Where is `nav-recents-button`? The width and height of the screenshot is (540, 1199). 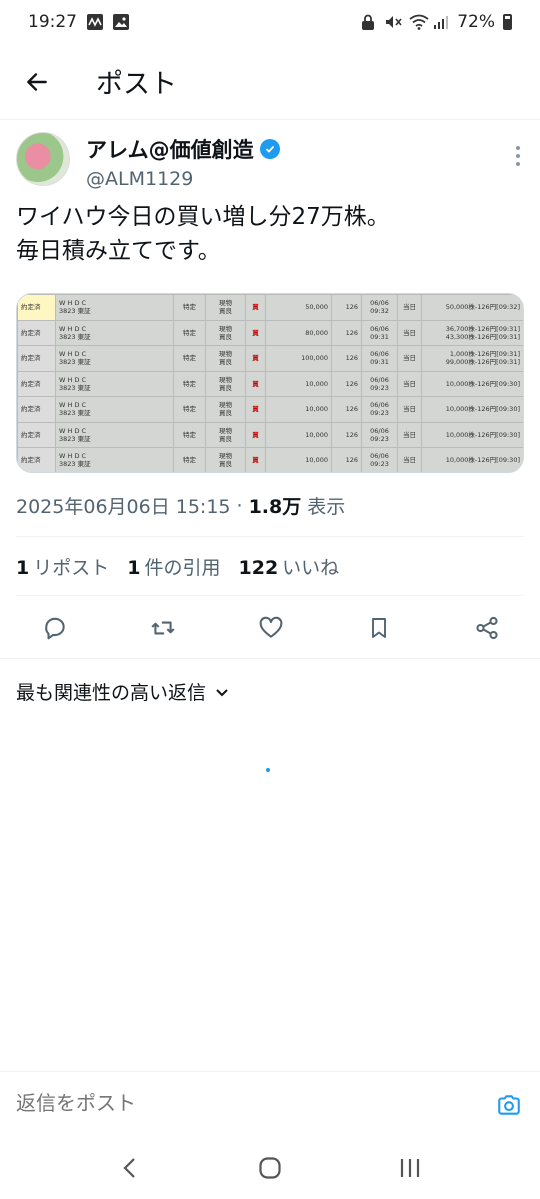 nav-recents-button is located at coordinates (410, 1168).